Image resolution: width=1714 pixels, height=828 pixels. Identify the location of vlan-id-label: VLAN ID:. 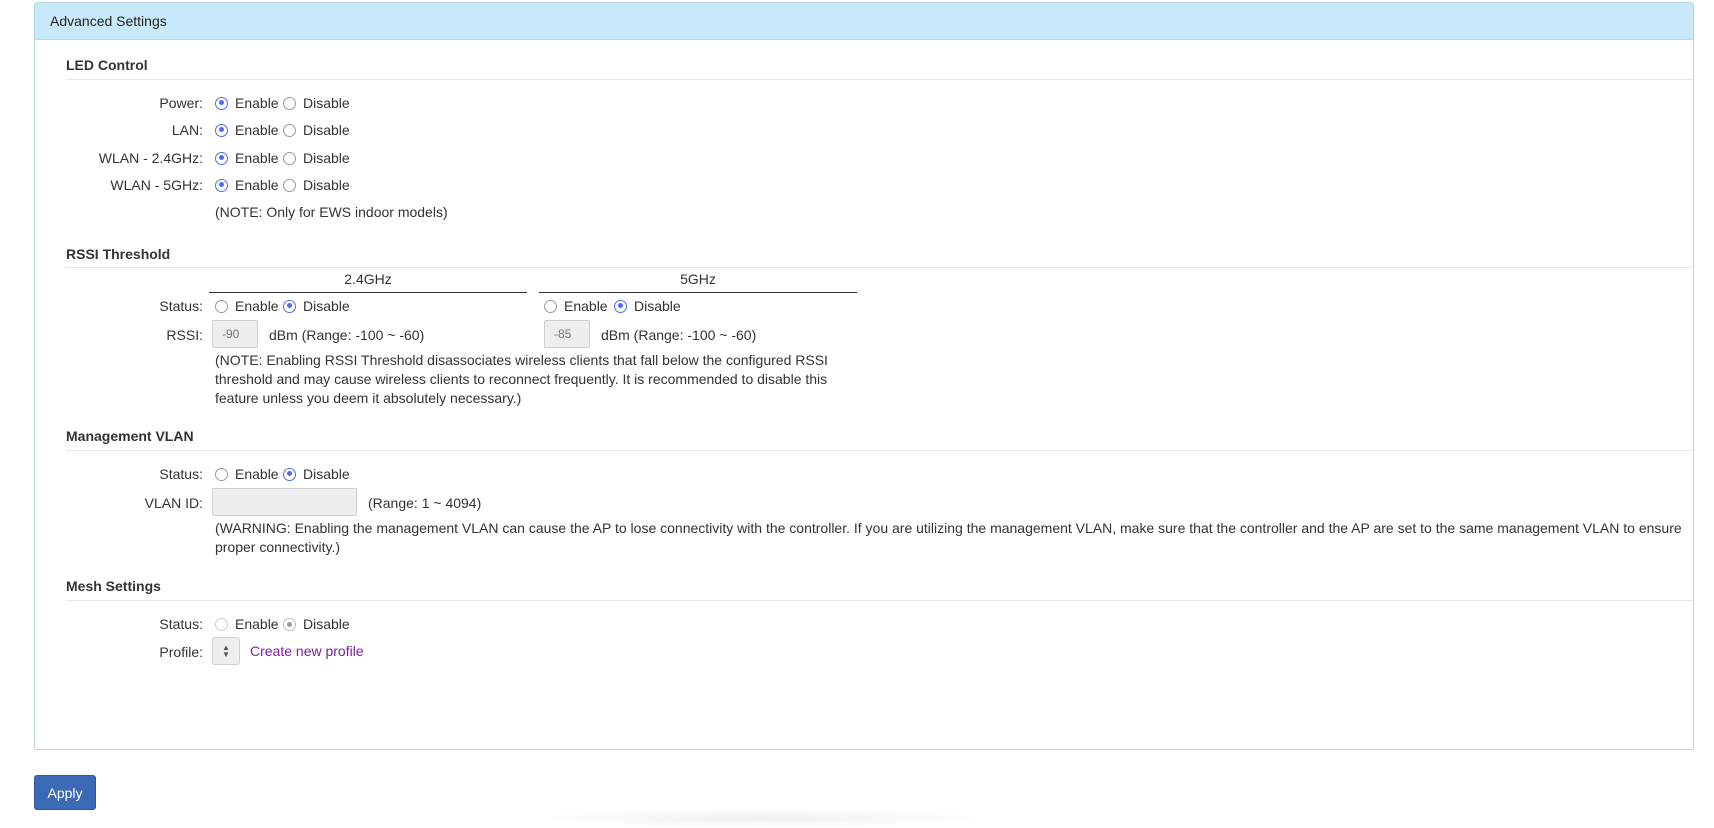
(173, 503).